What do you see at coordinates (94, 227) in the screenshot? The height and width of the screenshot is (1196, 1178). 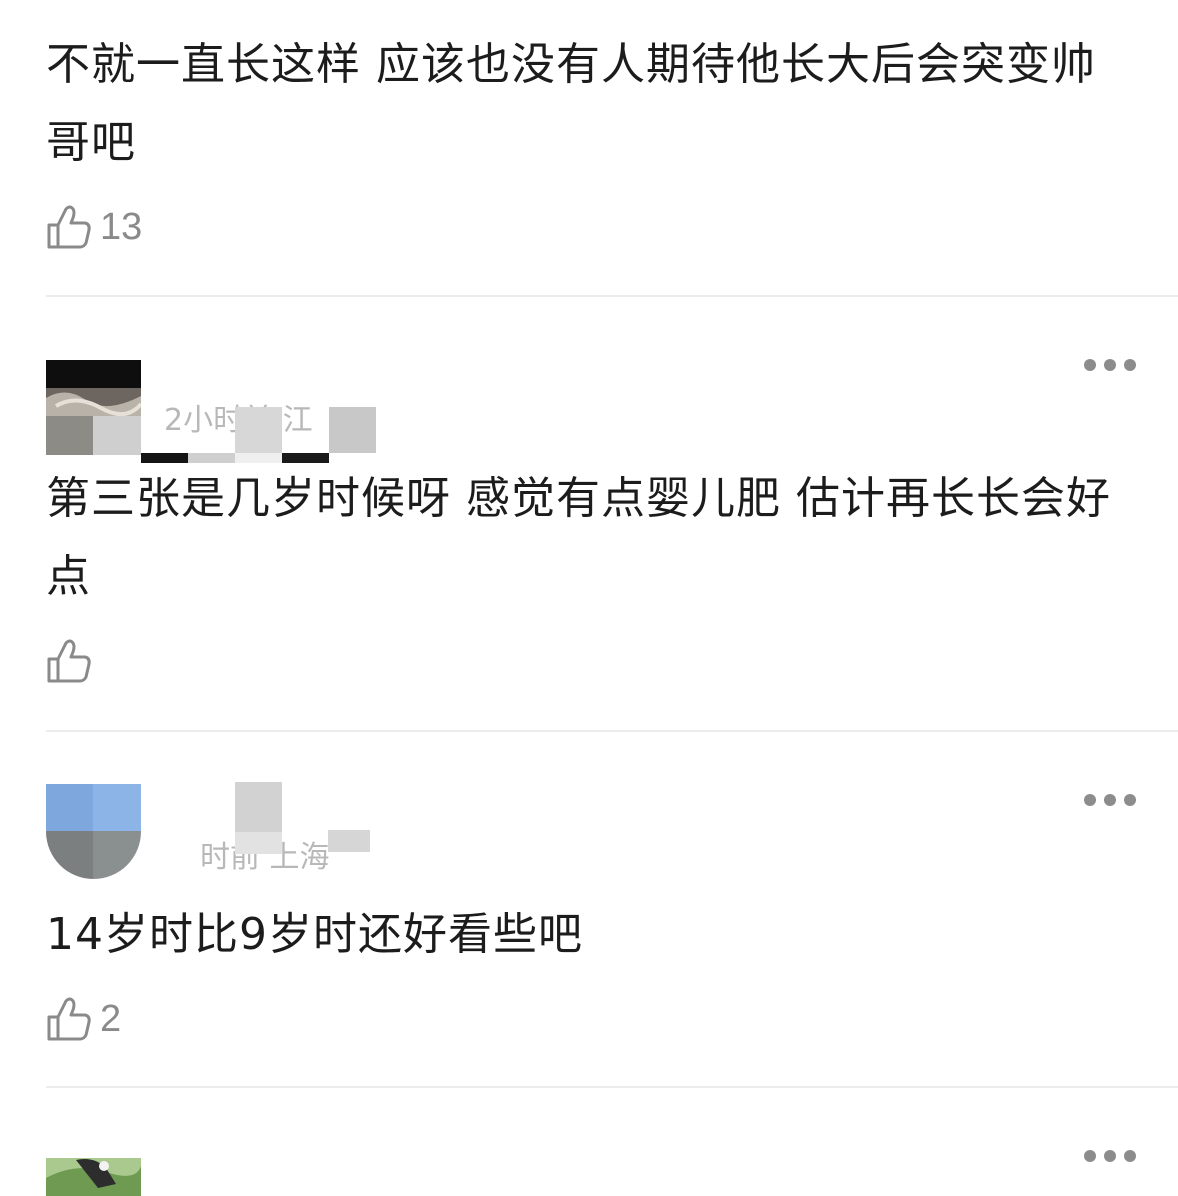 I see `like-button: 13` at bounding box center [94, 227].